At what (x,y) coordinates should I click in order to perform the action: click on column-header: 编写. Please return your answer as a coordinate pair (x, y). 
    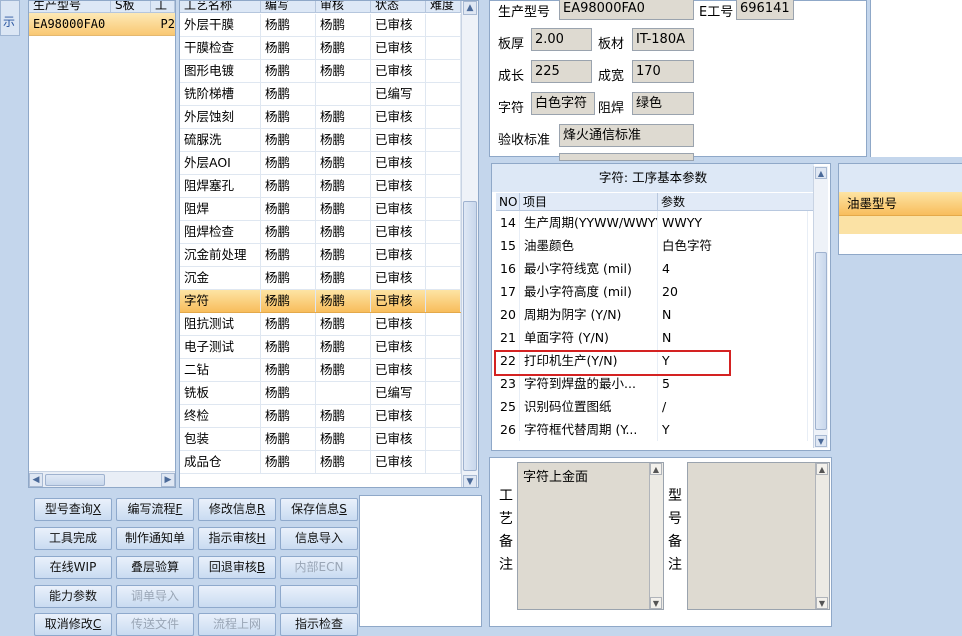
    Looking at the image, I should click on (288, 7).